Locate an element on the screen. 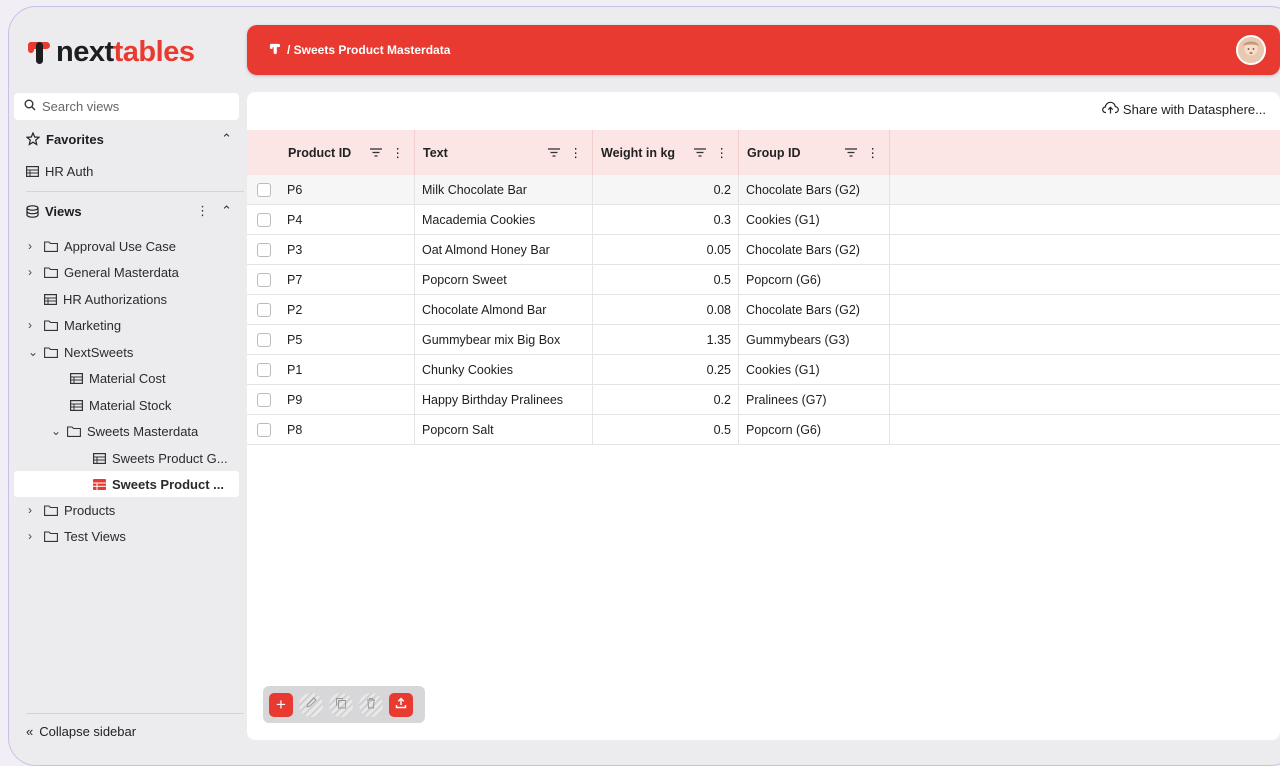 The width and height of the screenshot is (1280, 766). search-box is located at coordinates (126, 106).